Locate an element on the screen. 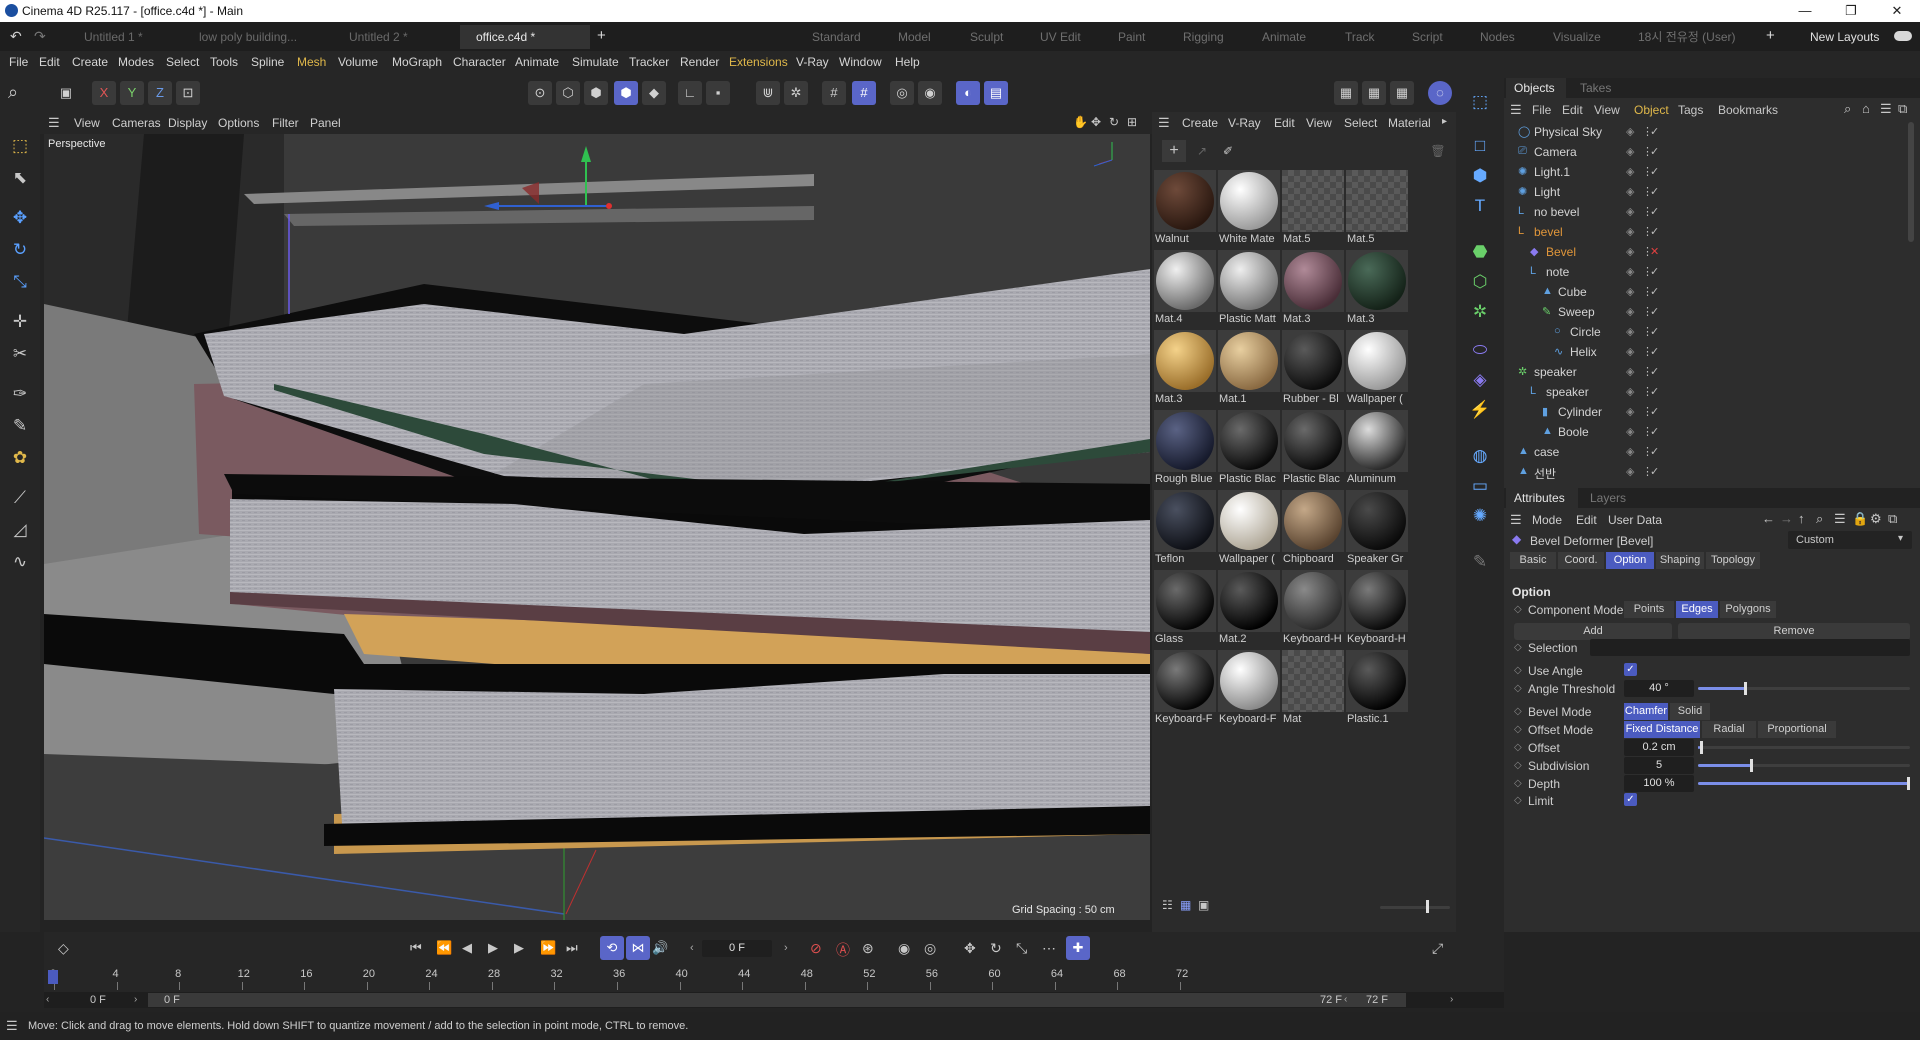 This screenshot has height=1040, width=1920. object-row: Lnote ◈ ⋮ ✓ is located at coordinates (1712, 272).